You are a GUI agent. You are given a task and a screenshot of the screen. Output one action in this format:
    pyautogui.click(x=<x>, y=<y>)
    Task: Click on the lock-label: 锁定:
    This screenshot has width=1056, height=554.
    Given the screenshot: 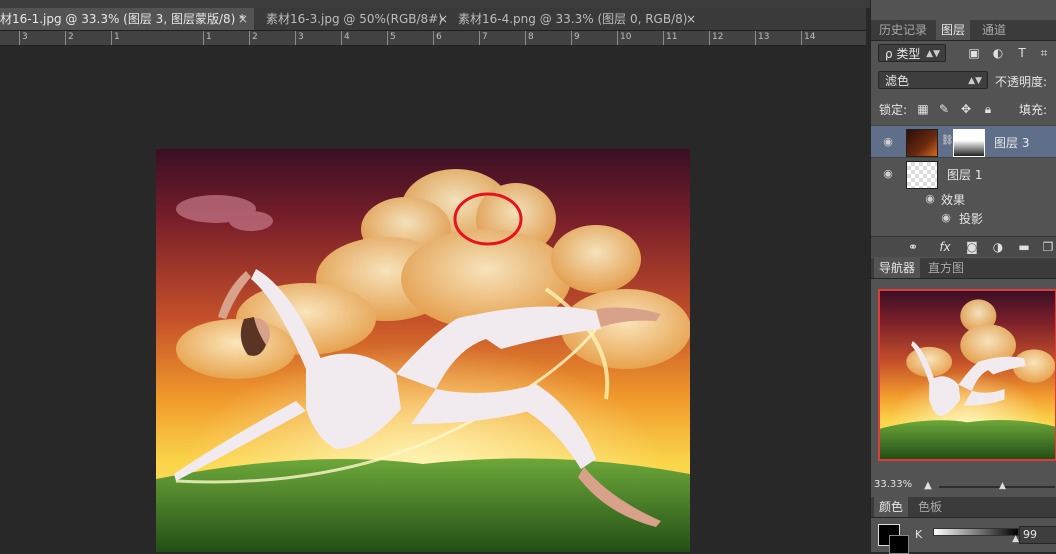 What is the action you would take?
    pyautogui.click(x=893, y=110)
    